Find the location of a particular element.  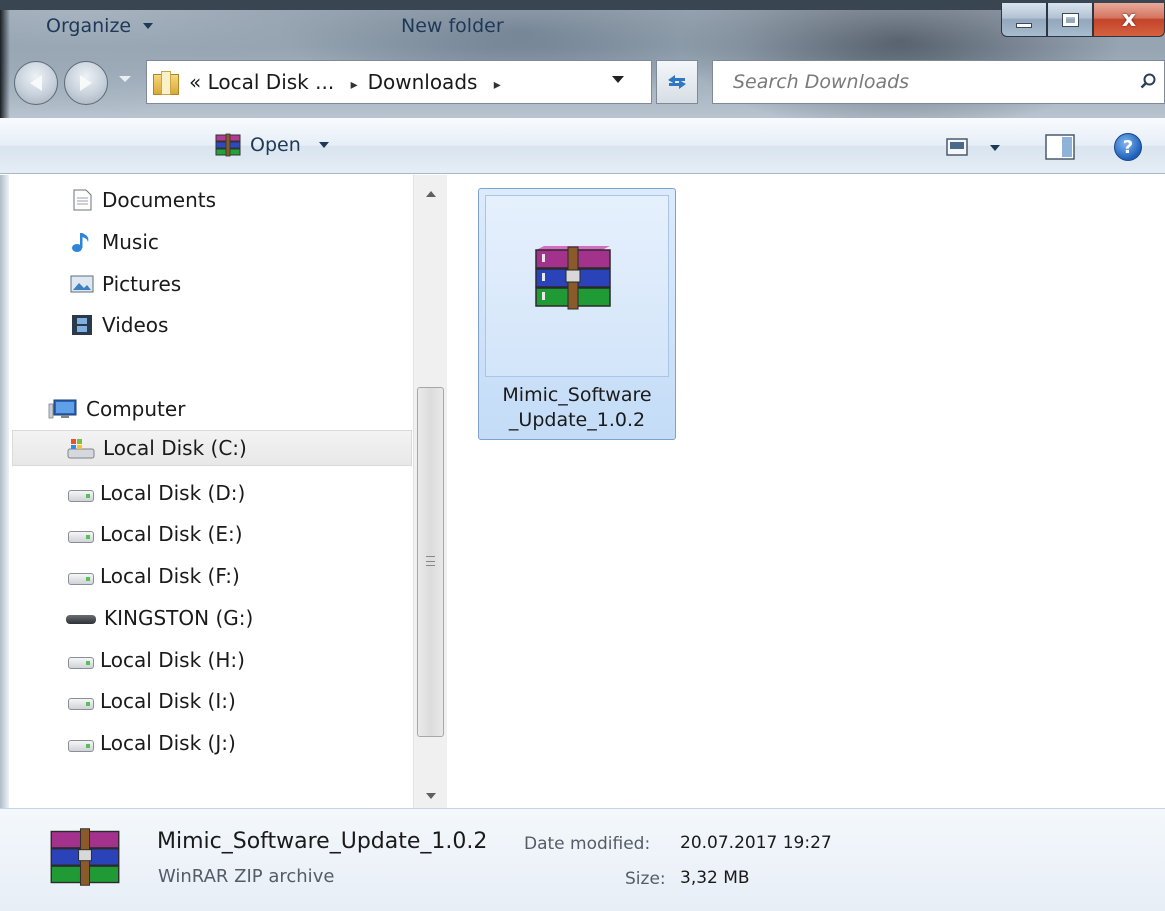

sidebar-item-videos: Videos is located at coordinates (119, 325).